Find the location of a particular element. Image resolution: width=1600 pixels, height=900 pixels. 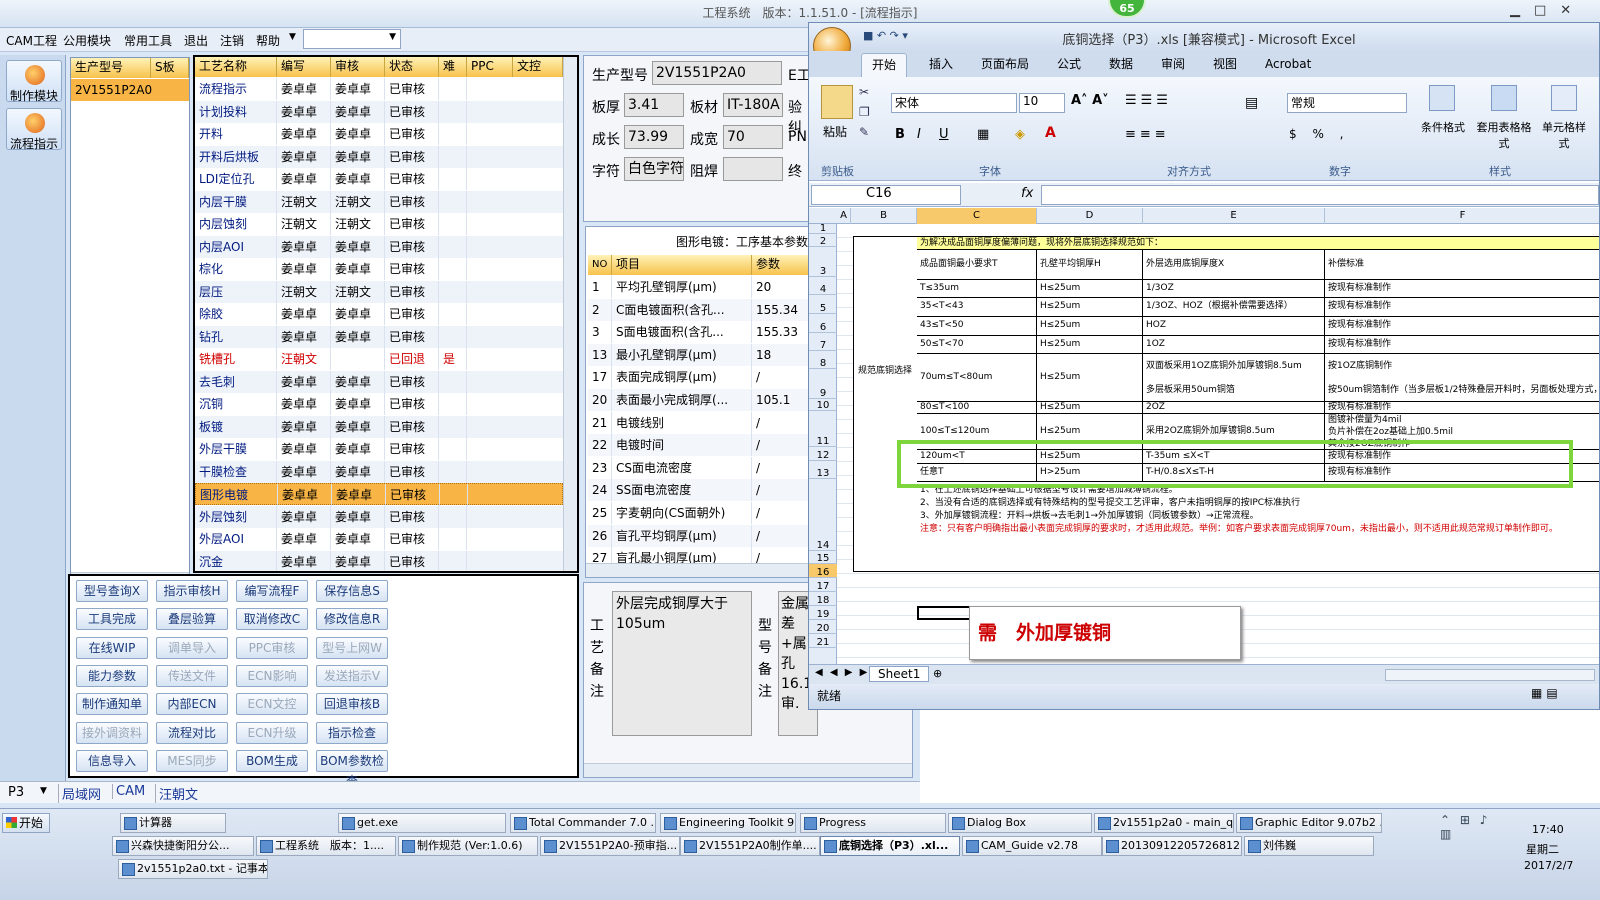

col-header-param: 参数 is located at coordinates (782, 265).